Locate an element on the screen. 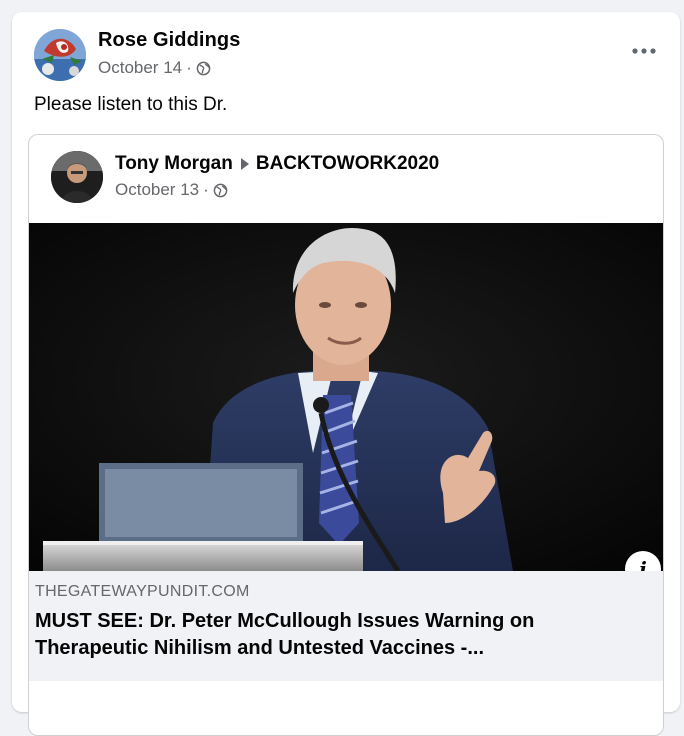  shared-group-name: BACKTOWORK2020 is located at coordinates (347, 164).